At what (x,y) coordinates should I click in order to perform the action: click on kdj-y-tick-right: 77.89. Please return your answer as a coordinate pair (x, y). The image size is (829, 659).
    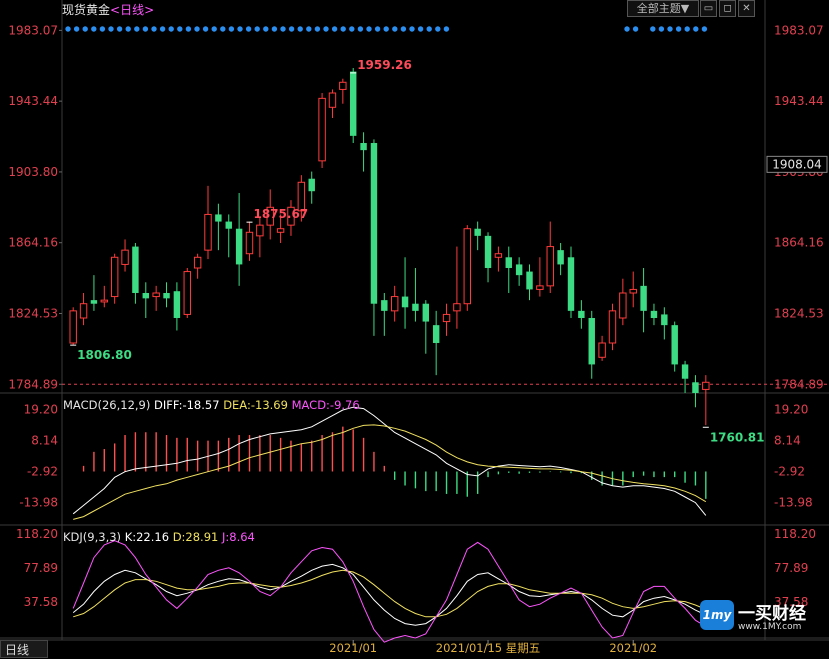
    Looking at the image, I should click on (791, 568).